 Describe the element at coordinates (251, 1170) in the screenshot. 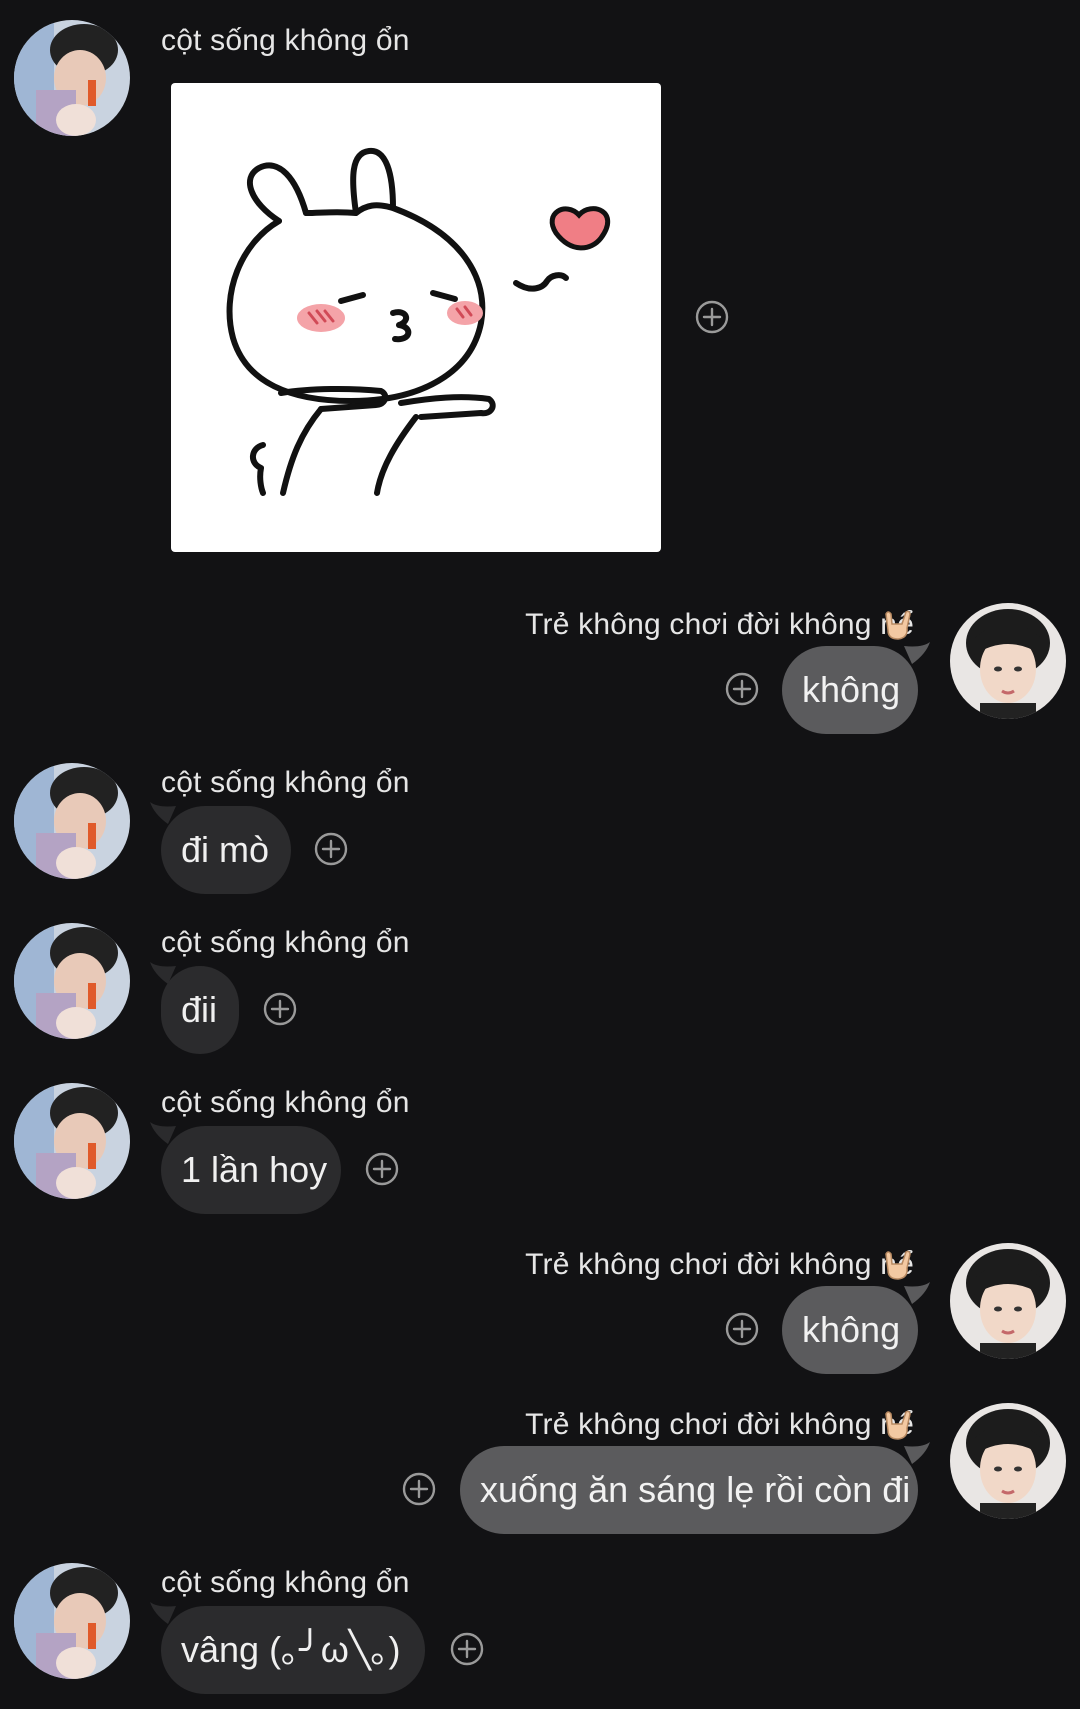

I see `message-bubble-incoming: 1 lần hoy` at that location.